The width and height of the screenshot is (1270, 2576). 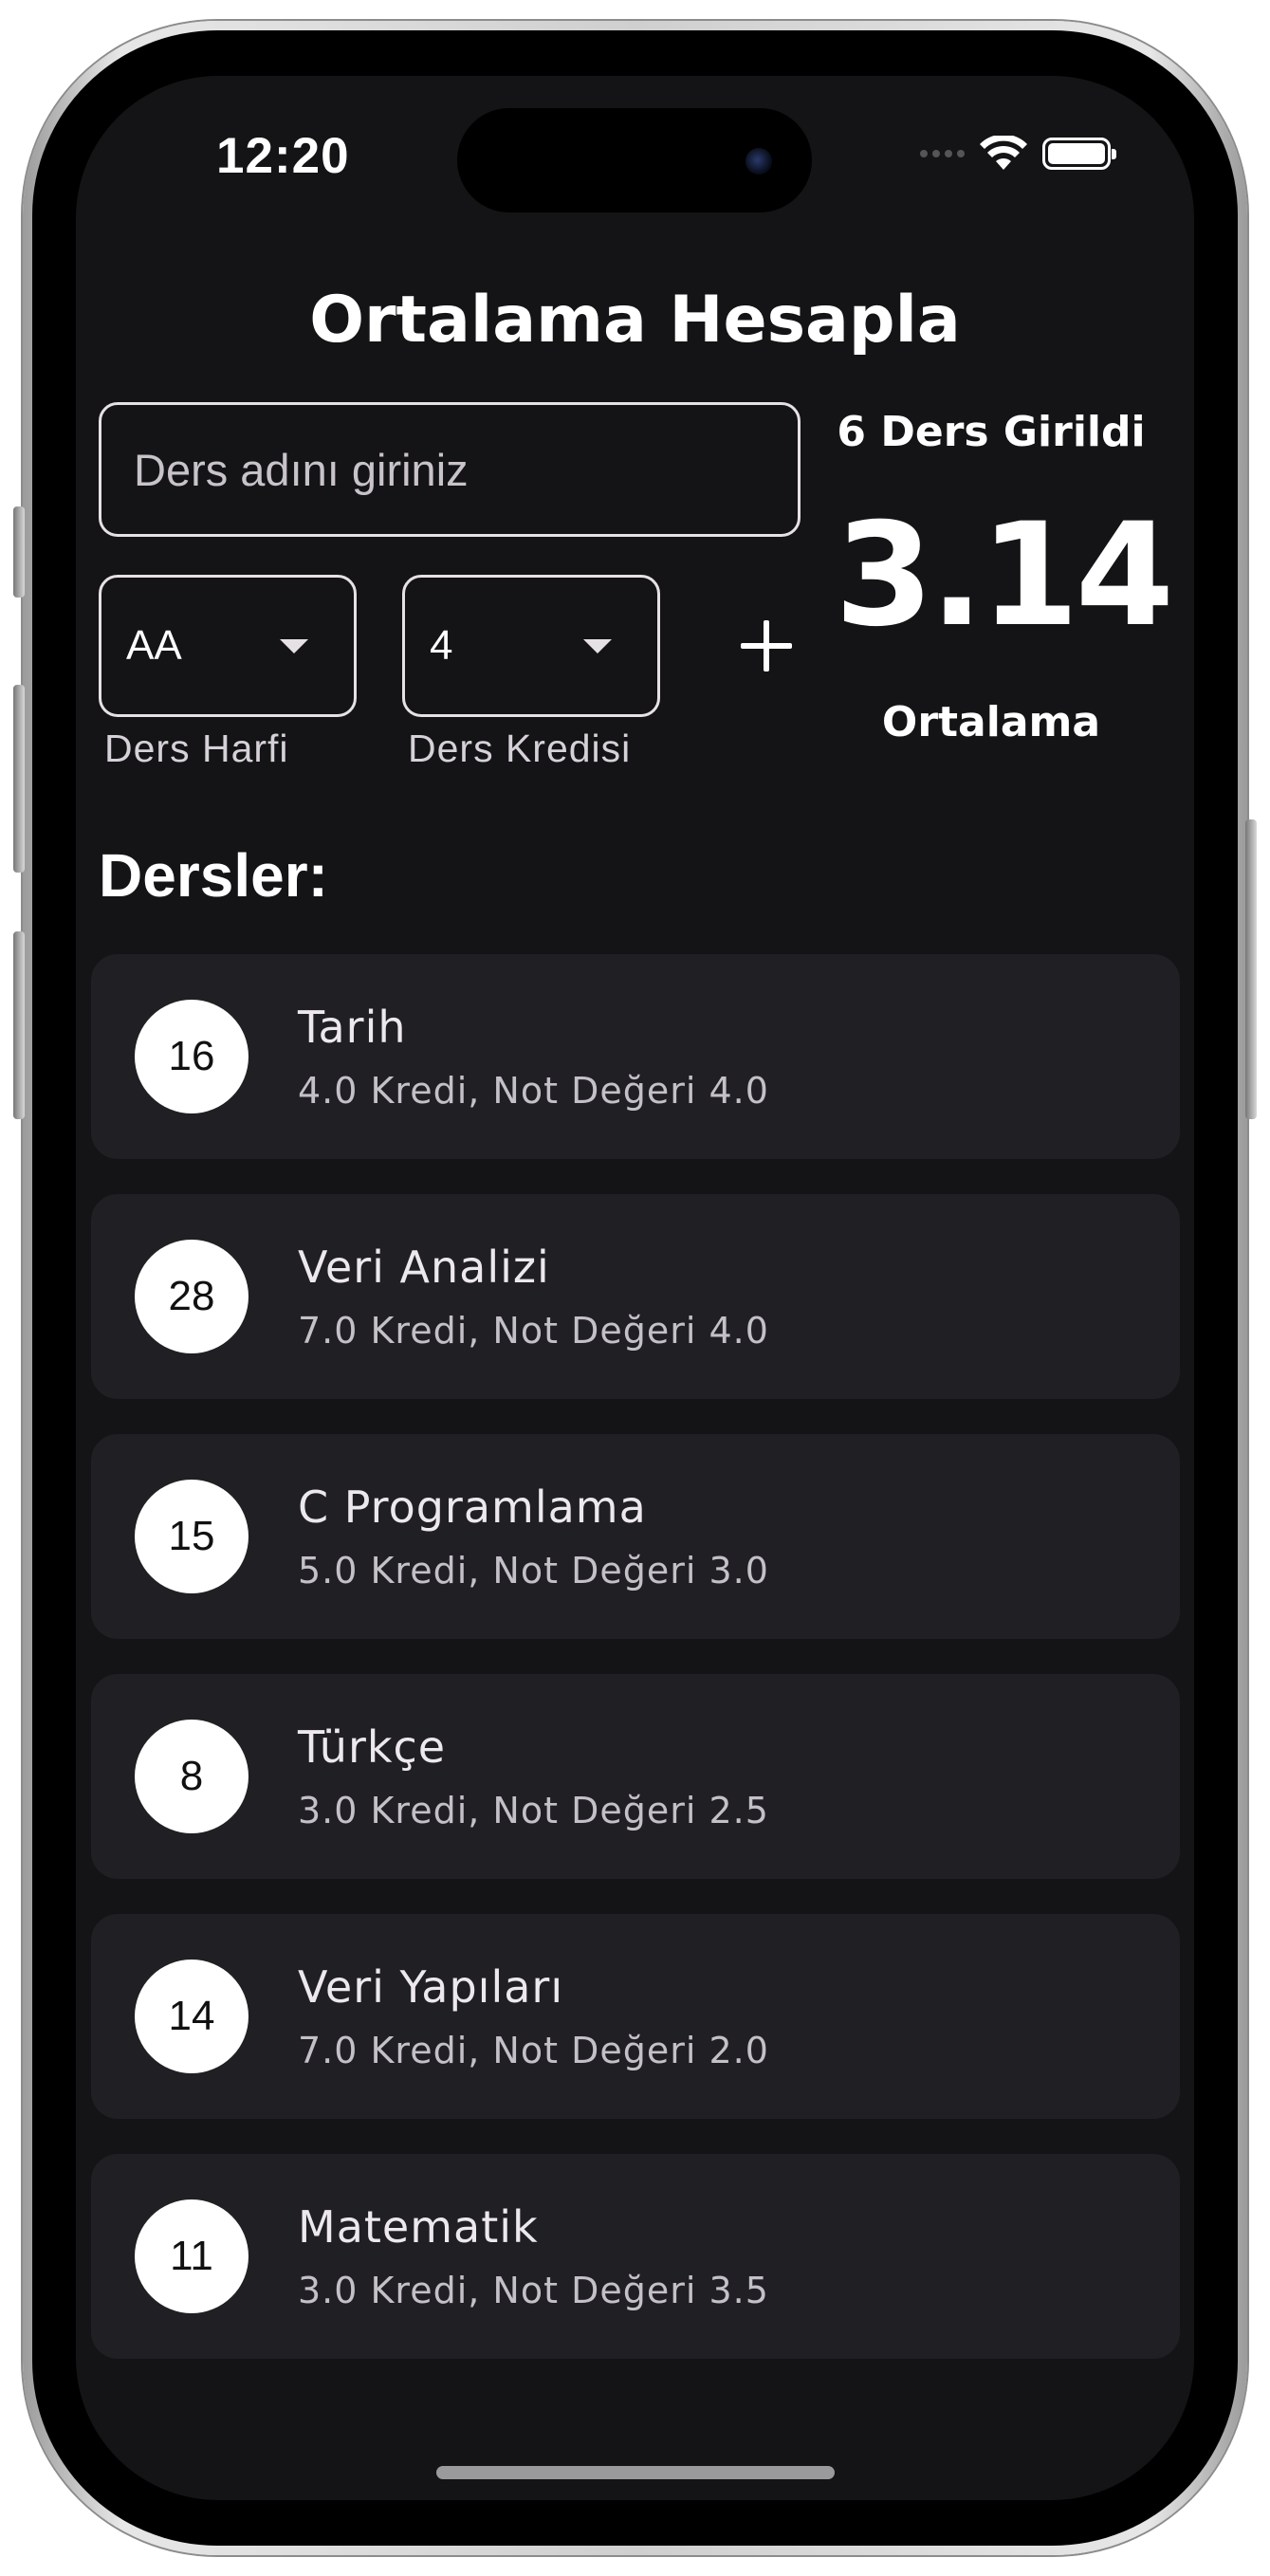 What do you see at coordinates (1079, 154) in the screenshot?
I see `battery-icon` at bounding box center [1079, 154].